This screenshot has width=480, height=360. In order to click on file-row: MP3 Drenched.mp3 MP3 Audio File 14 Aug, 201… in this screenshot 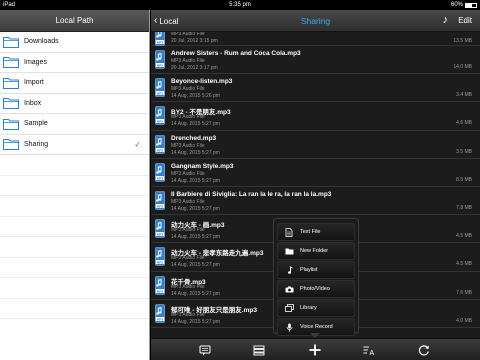, I will do `click(315, 145)`.